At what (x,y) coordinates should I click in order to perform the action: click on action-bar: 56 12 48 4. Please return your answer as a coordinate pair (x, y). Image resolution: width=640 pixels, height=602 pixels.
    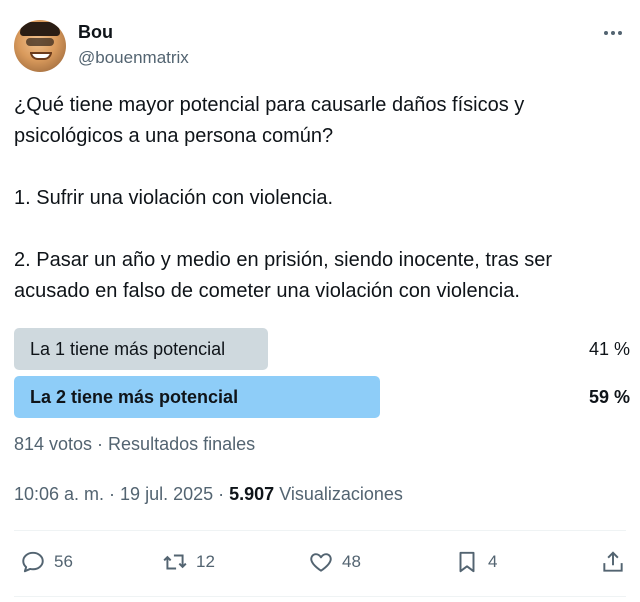
    Looking at the image, I should click on (320, 562).